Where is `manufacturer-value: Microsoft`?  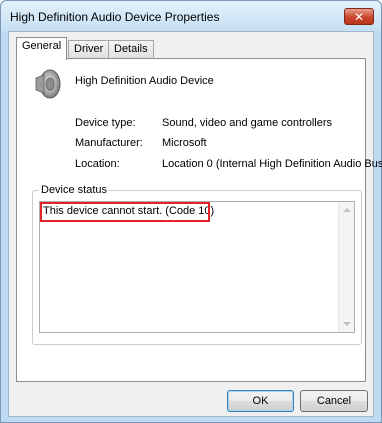
manufacturer-value: Microsoft is located at coordinates (184, 143).